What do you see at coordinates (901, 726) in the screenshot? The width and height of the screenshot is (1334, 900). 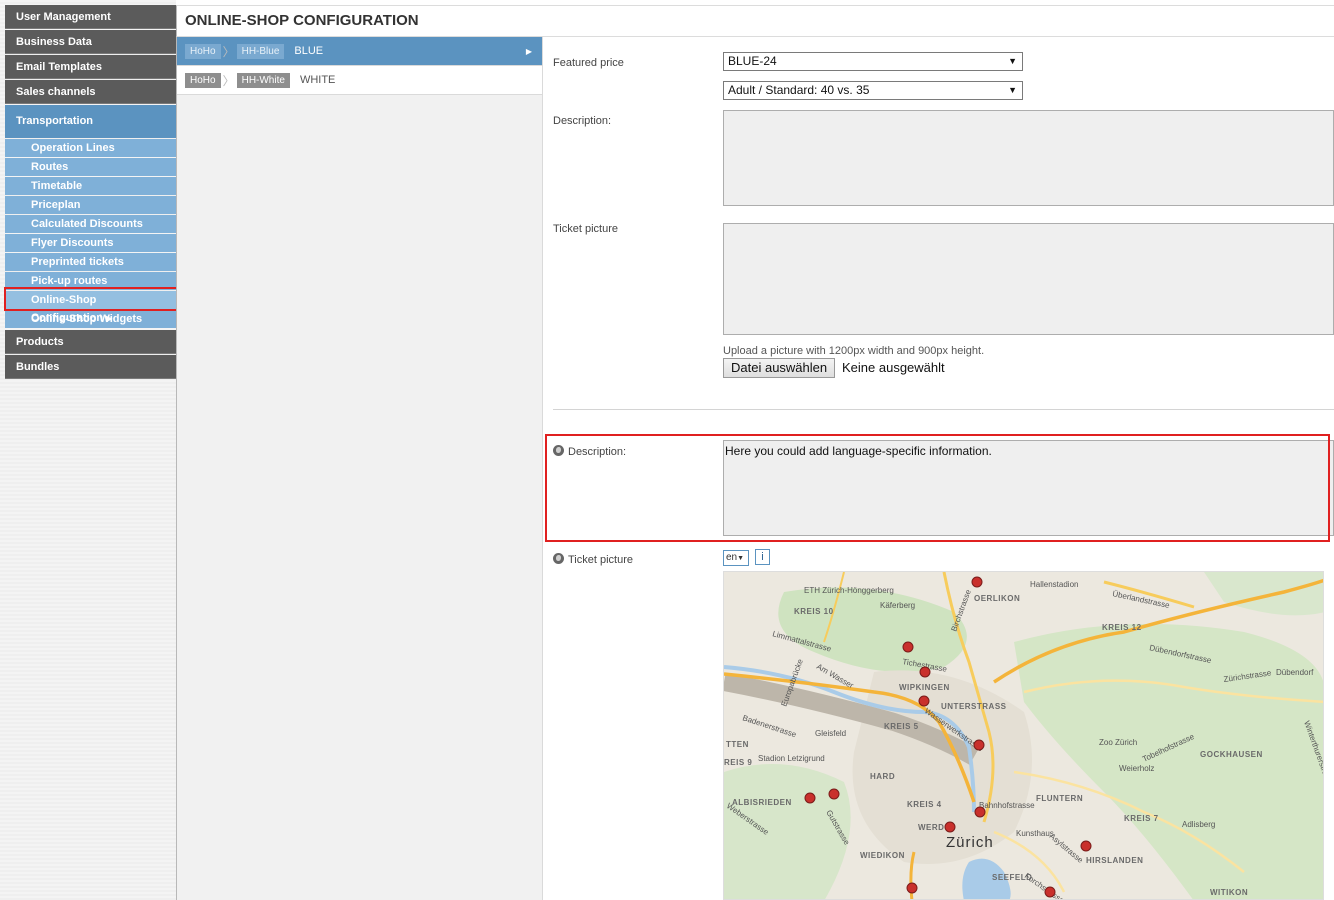 I see `svg-text: KREIS 5` at bounding box center [901, 726].